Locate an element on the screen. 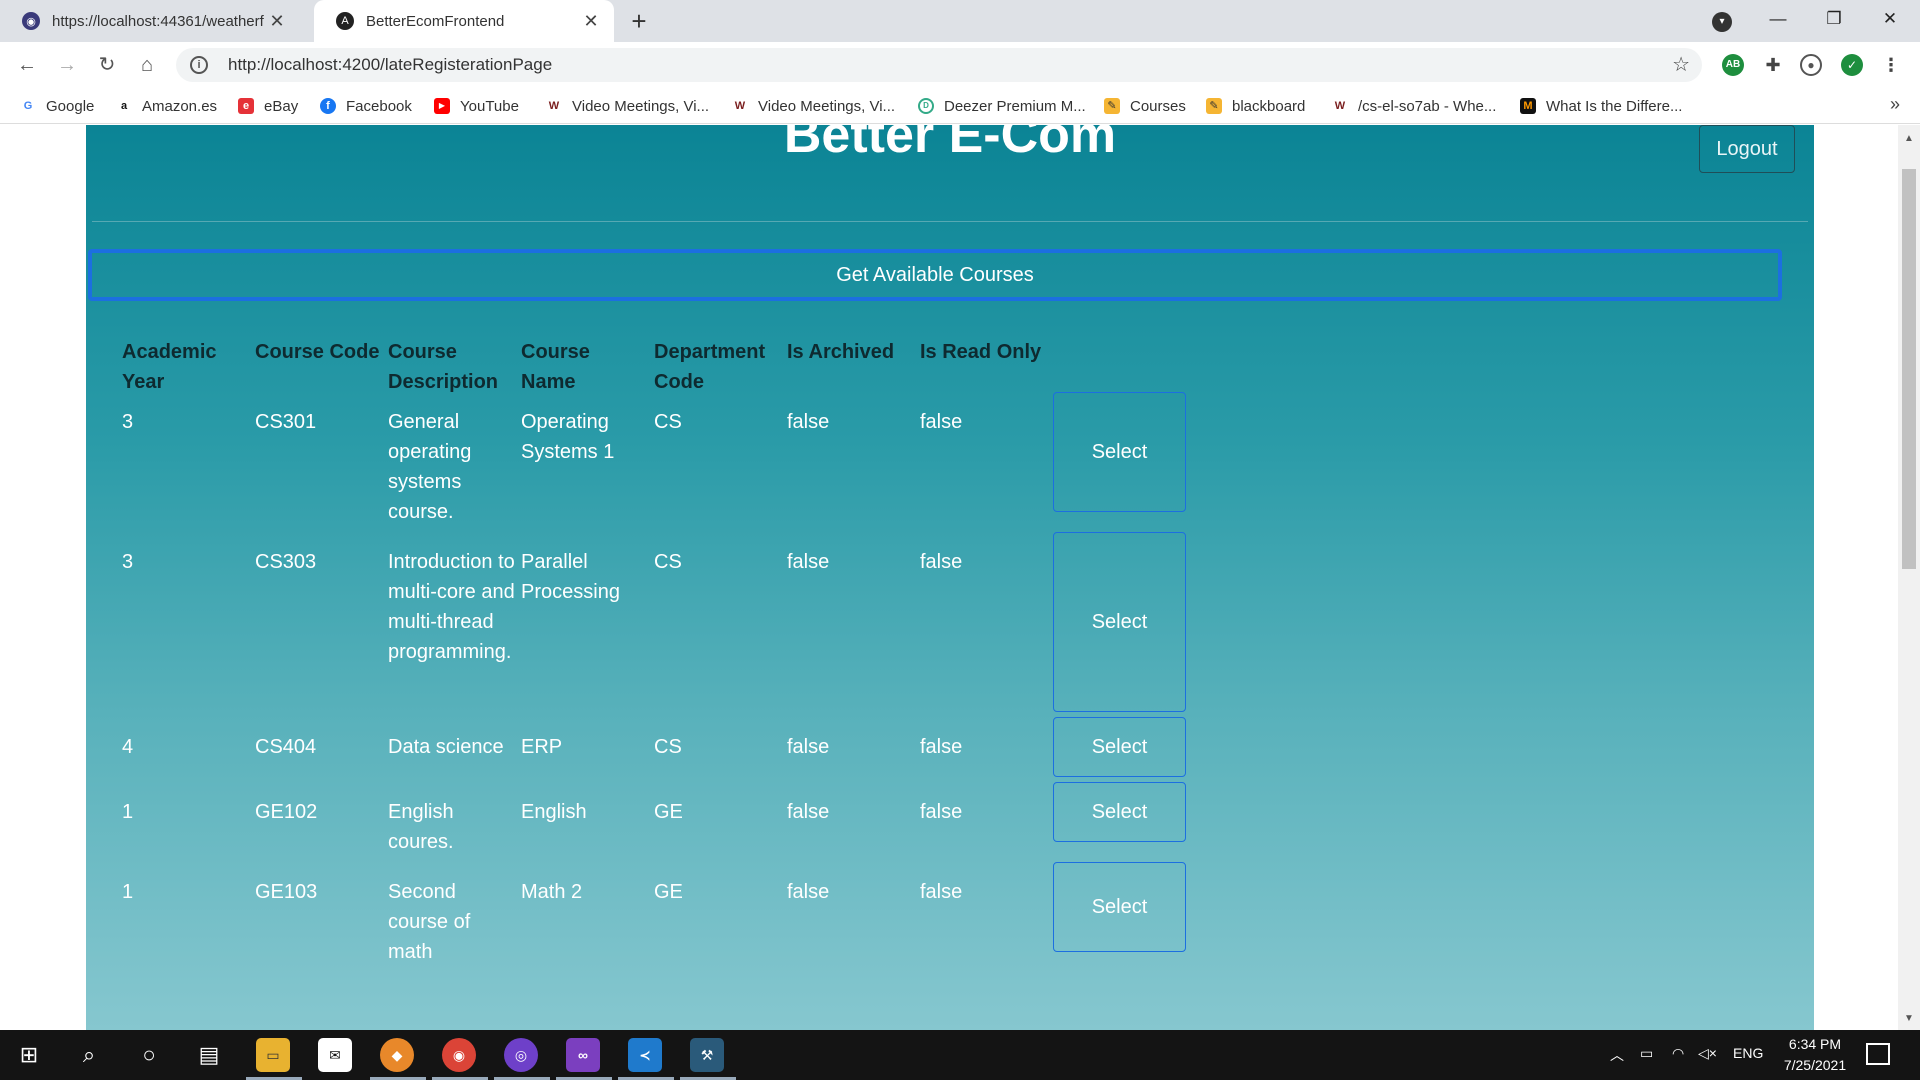 This screenshot has height=1080, width=1920. get-available-courses-button: Get Available Courses is located at coordinates (935, 275).